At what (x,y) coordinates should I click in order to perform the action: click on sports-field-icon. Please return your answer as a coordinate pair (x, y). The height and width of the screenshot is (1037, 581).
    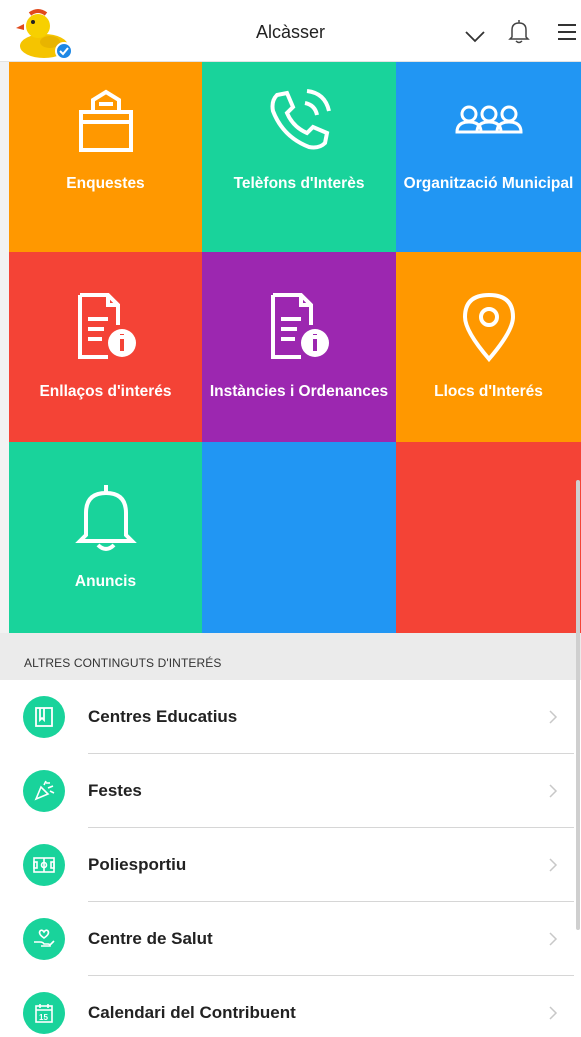
    Looking at the image, I should click on (44, 865).